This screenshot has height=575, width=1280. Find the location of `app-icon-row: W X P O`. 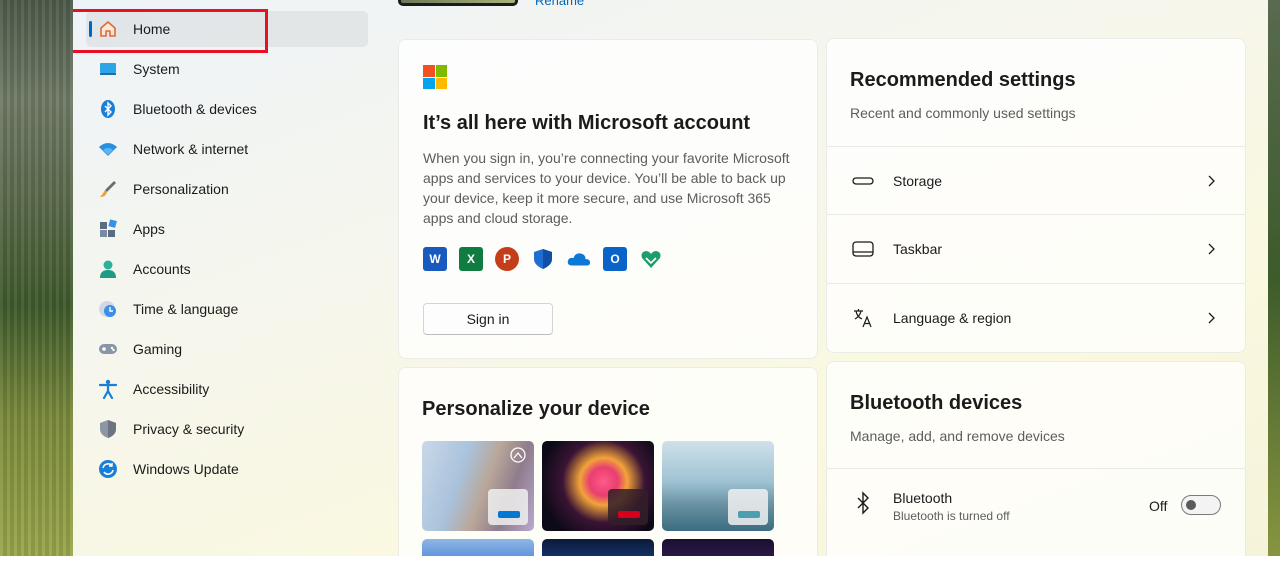

app-icon-row: W X P O is located at coordinates (543, 259).